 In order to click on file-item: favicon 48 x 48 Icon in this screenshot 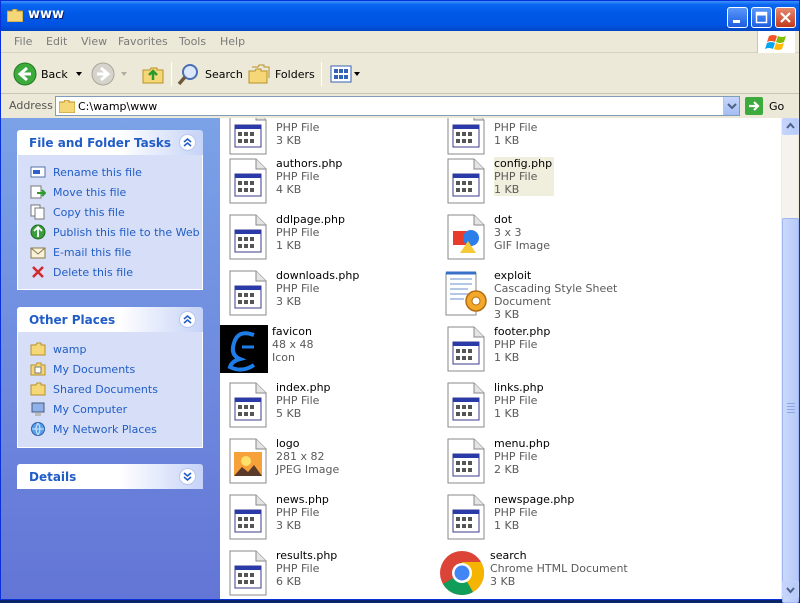, I will do `click(325, 350)`.